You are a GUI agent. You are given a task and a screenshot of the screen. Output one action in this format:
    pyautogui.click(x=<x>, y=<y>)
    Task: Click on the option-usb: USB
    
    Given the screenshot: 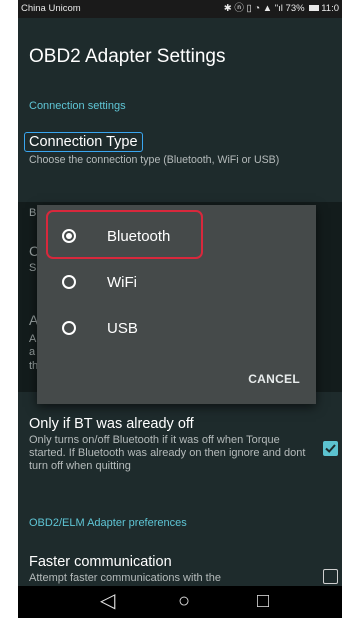 What is the action you would take?
    pyautogui.click(x=176, y=329)
    